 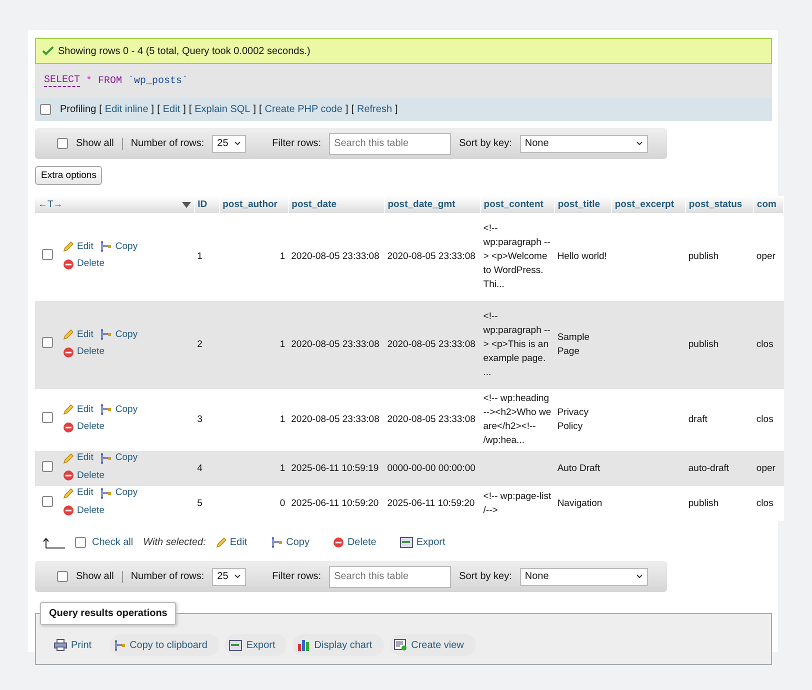 I want to click on query-link: Create PHP code, so click(x=303, y=109).